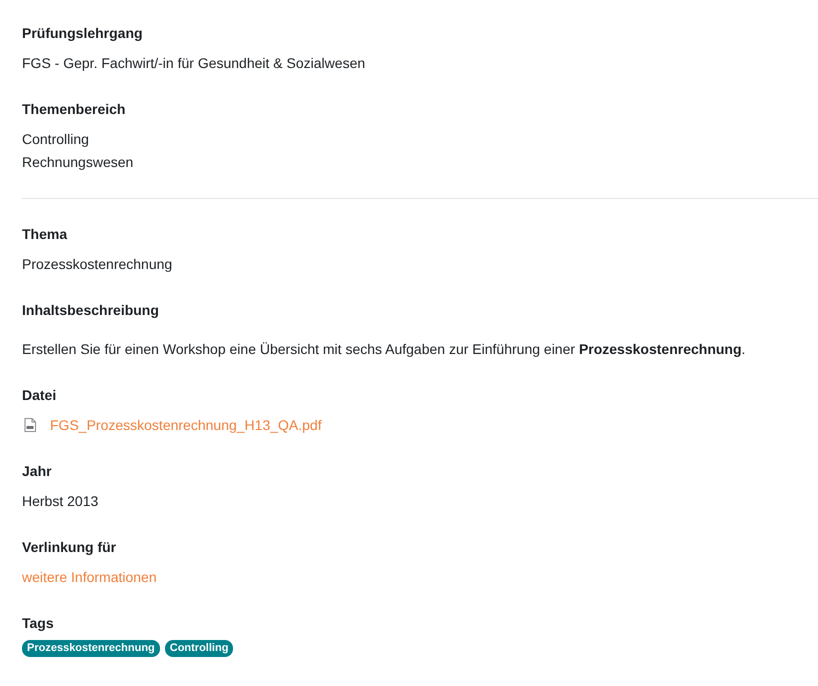 The image size is (818, 686). I want to click on info-link: weitere Informationen, so click(89, 576).